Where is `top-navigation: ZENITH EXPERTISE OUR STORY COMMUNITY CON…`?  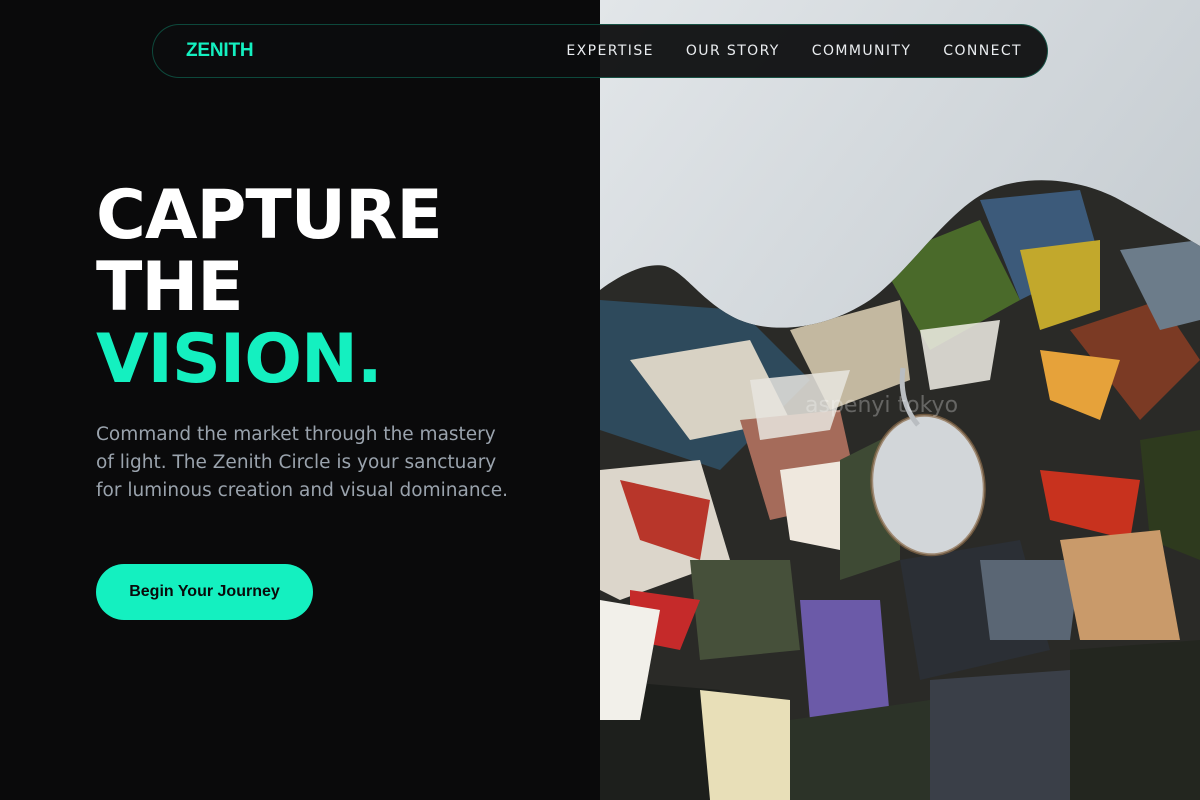 top-navigation: ZENITH EXPERTISE OUR STORY COMMUNITY CON… is located at coordinates (600, 51).